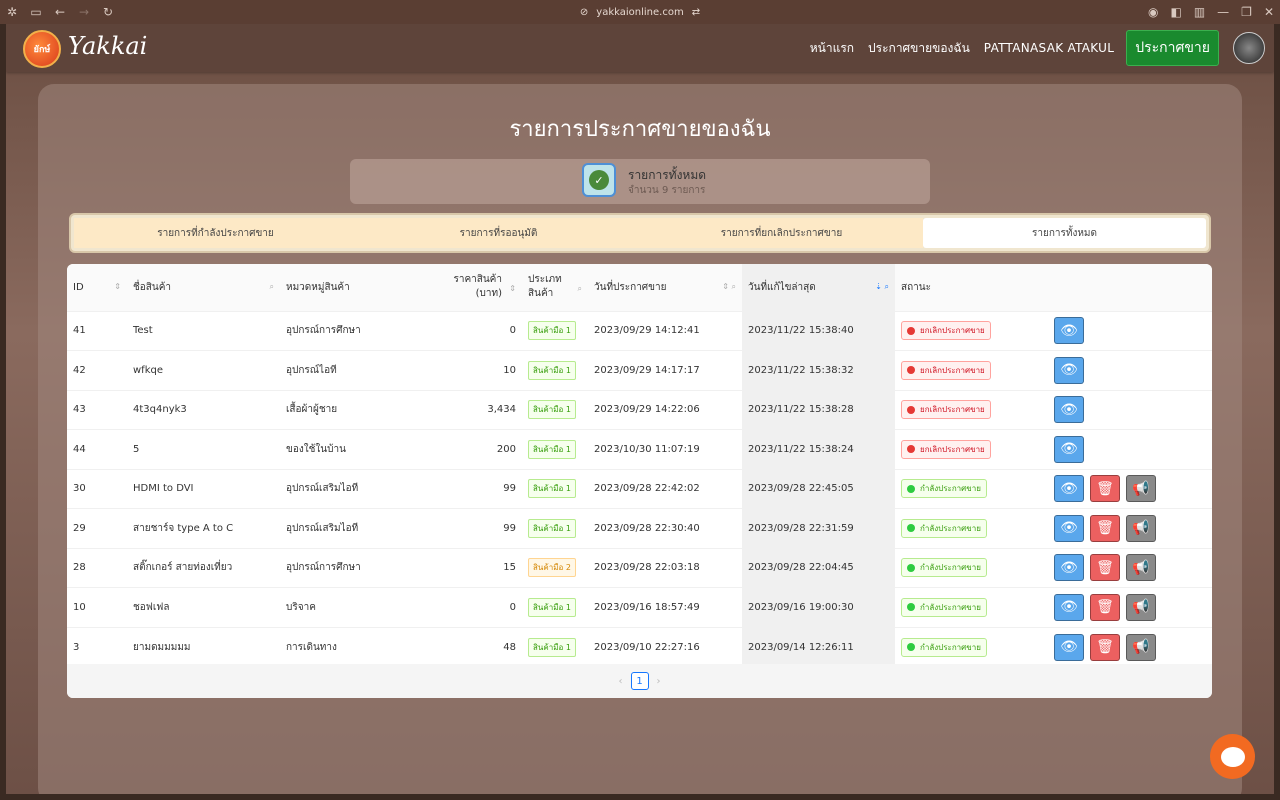 Image resolution: width=1280 pixels, height=800 pixels. I want to click on address-bar: yakkaionline.com, so click(639, 12).